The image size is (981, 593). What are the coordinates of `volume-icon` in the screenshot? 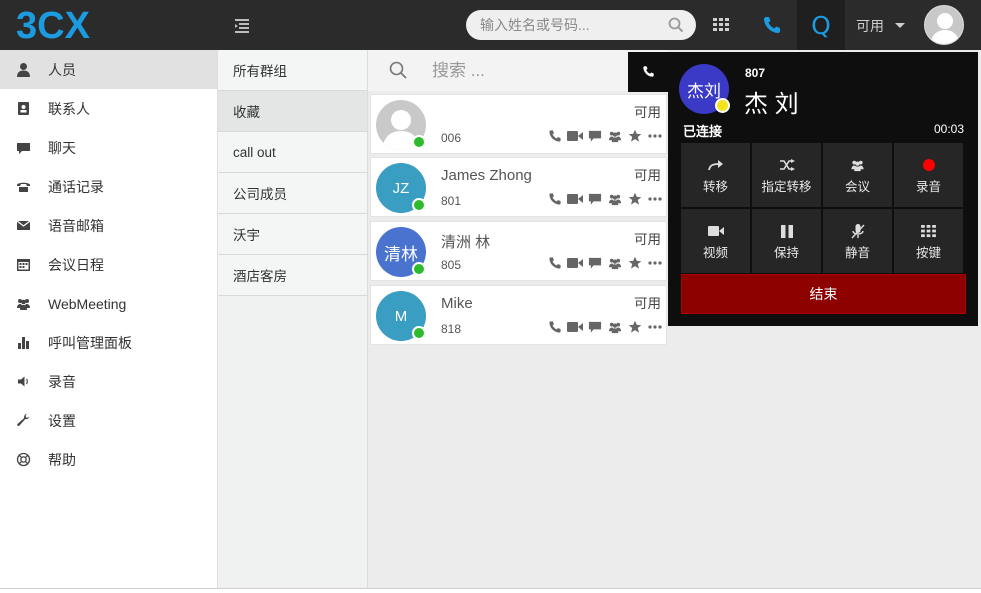 It's located at (23, 381).